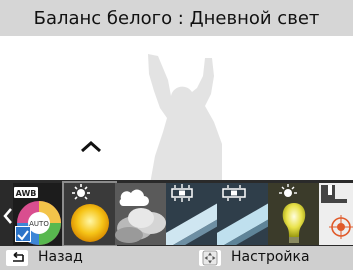 The height and width of the screenshot is (270, 353). I want to click on svg-text: AWB, so click(26, 193).